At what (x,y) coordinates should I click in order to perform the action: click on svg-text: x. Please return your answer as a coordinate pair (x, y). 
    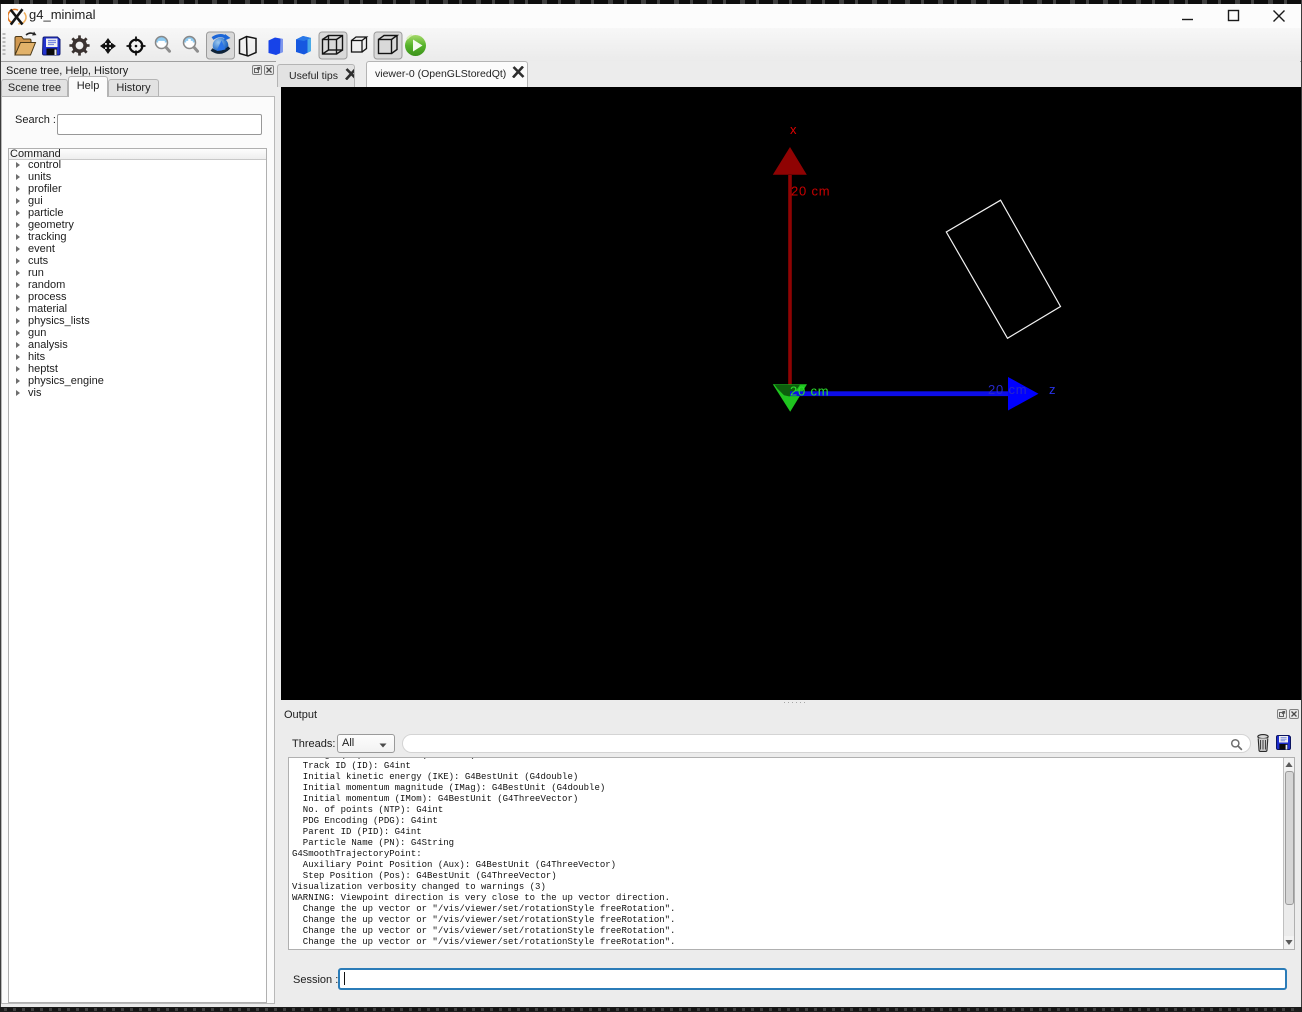
    Looking at the image, I should click on (793, 129).